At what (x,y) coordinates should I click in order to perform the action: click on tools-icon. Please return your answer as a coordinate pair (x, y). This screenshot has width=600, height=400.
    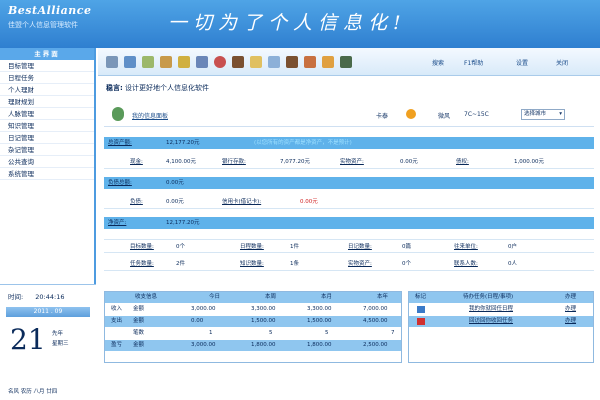
    Looking at the image, I should click on (328, 62).